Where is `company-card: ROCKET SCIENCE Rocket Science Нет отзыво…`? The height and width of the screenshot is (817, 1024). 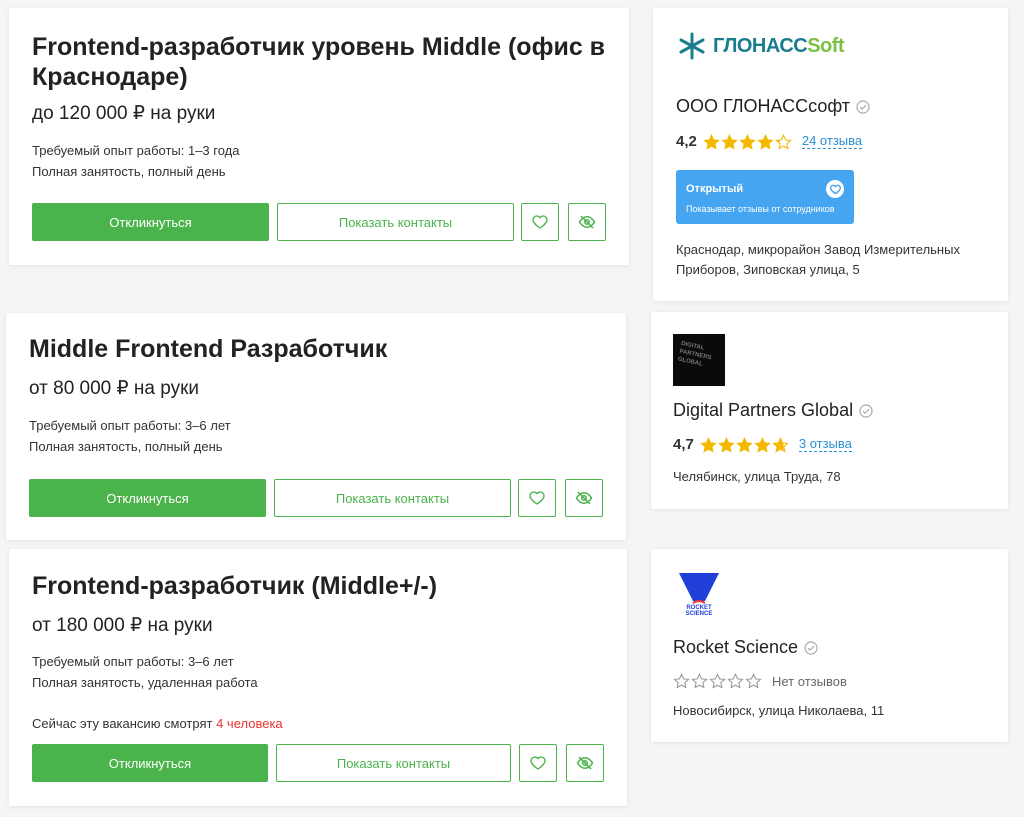
company-card: ROCKET SCIENCE Rocket Science Нет отзыво… is located at coordinates (829, 645).